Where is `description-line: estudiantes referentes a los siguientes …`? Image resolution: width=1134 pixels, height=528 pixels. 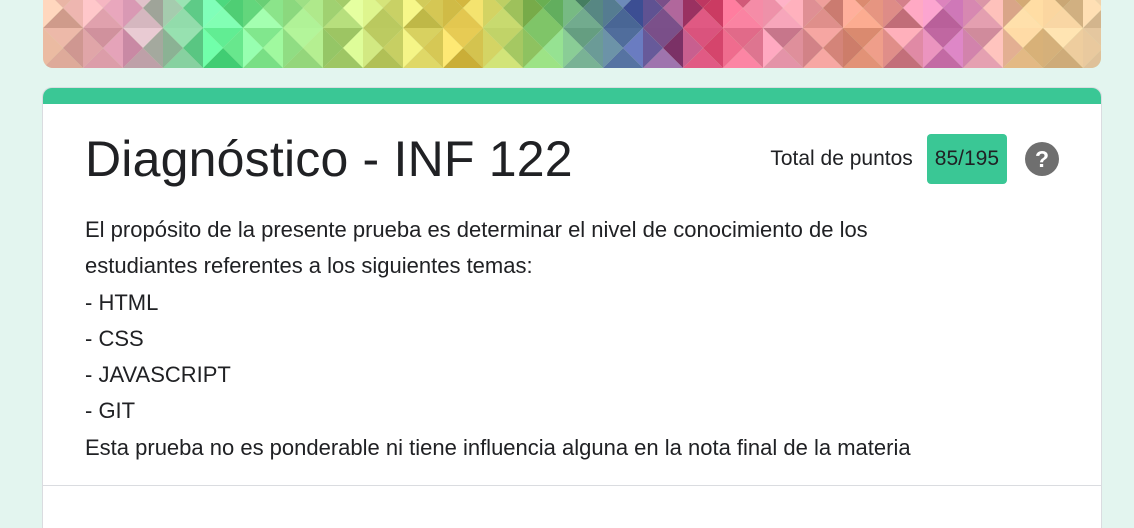 description-line: estudiantes referentes a los siguientes … is located at coordinates (309, 266).